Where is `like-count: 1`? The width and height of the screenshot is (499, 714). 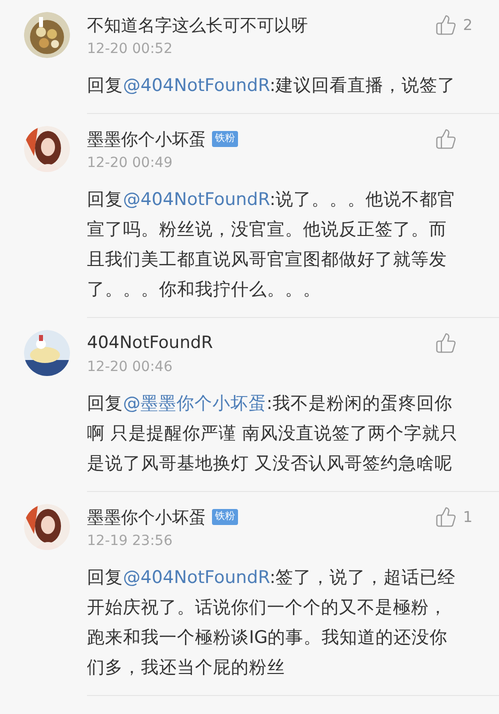
like-count: 1 is located at coordinates (468, 517).